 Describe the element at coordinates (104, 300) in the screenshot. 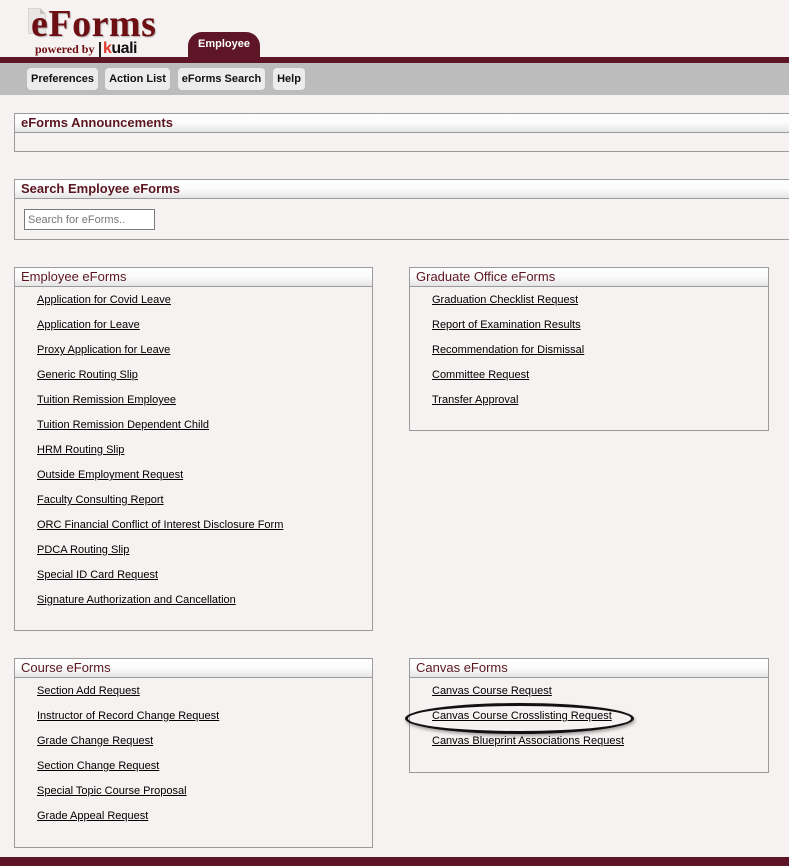

I see `link-application-for-covid-leave: Application for Covid Leave` at that location.